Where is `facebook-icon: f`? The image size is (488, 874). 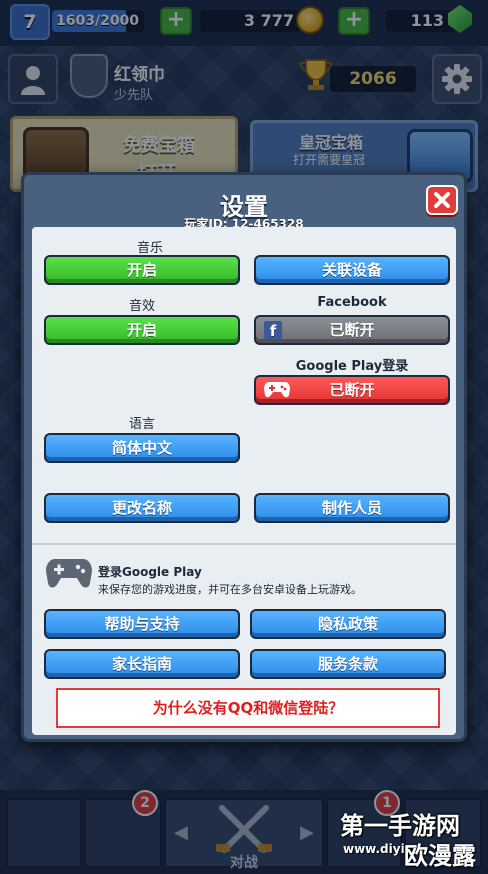
facebook-icon: f is located at coordinates (273, 330).